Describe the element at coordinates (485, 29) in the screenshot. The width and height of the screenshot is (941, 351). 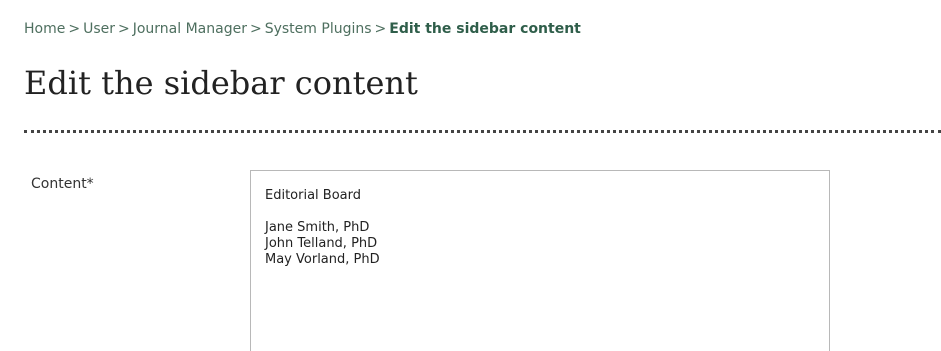
I see `breadcrumb-current: Edit the sidebar content` at that location.